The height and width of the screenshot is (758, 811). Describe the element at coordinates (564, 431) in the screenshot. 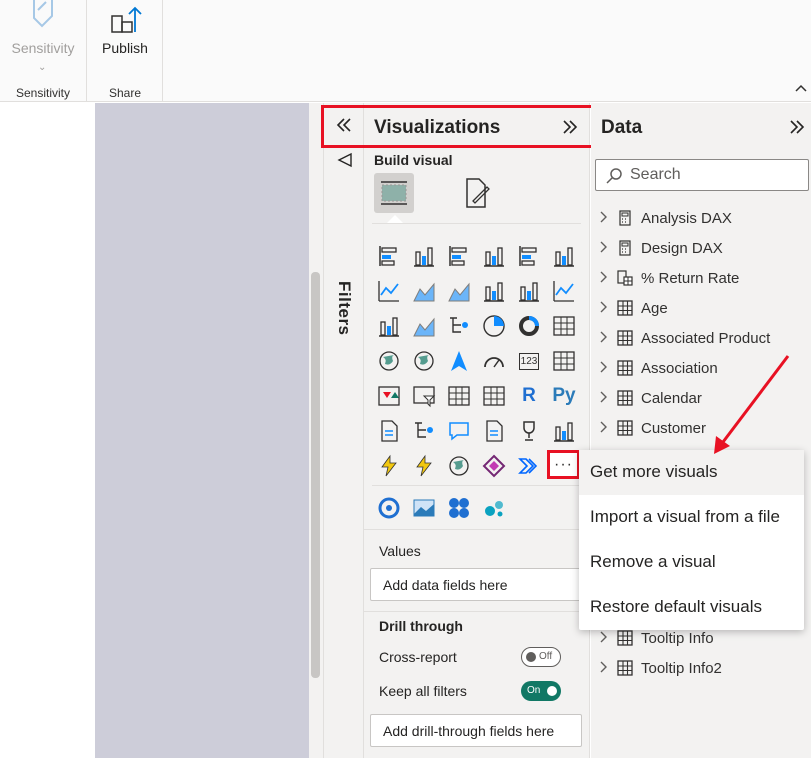

I see `paginated-report-icon` at that location.